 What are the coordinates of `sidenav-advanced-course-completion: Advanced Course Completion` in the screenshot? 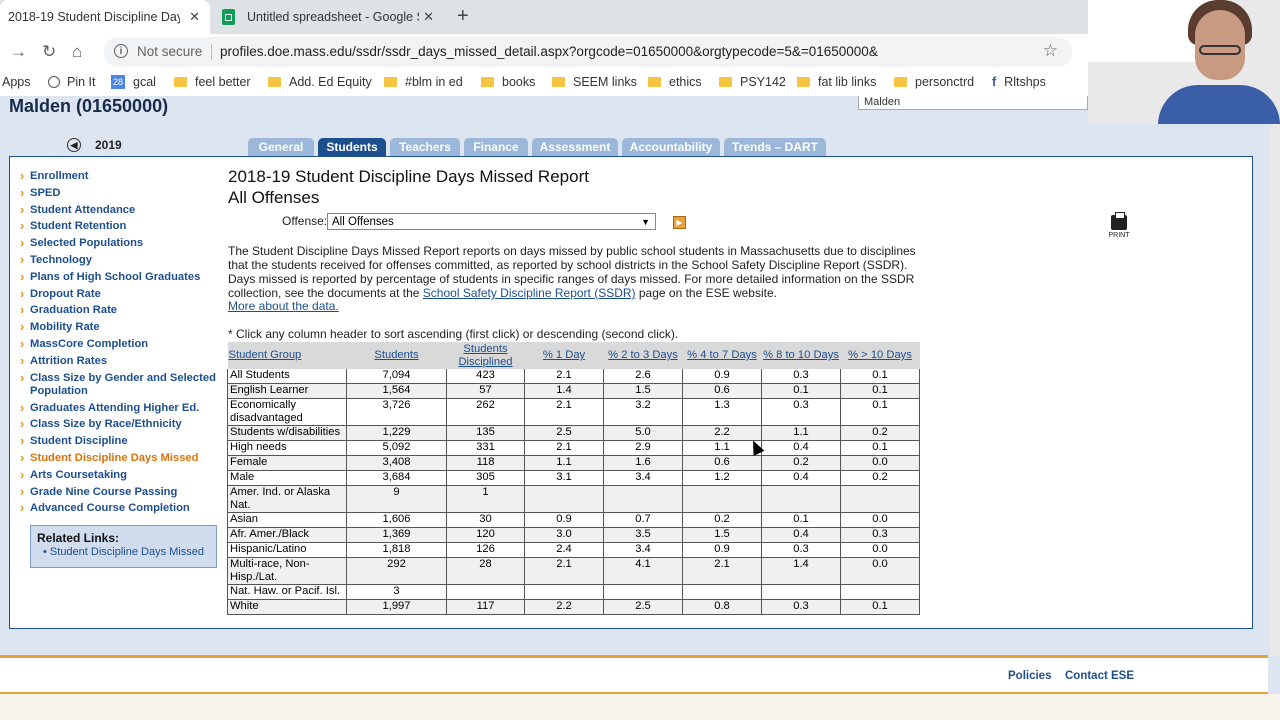 It's located at (120, 508).